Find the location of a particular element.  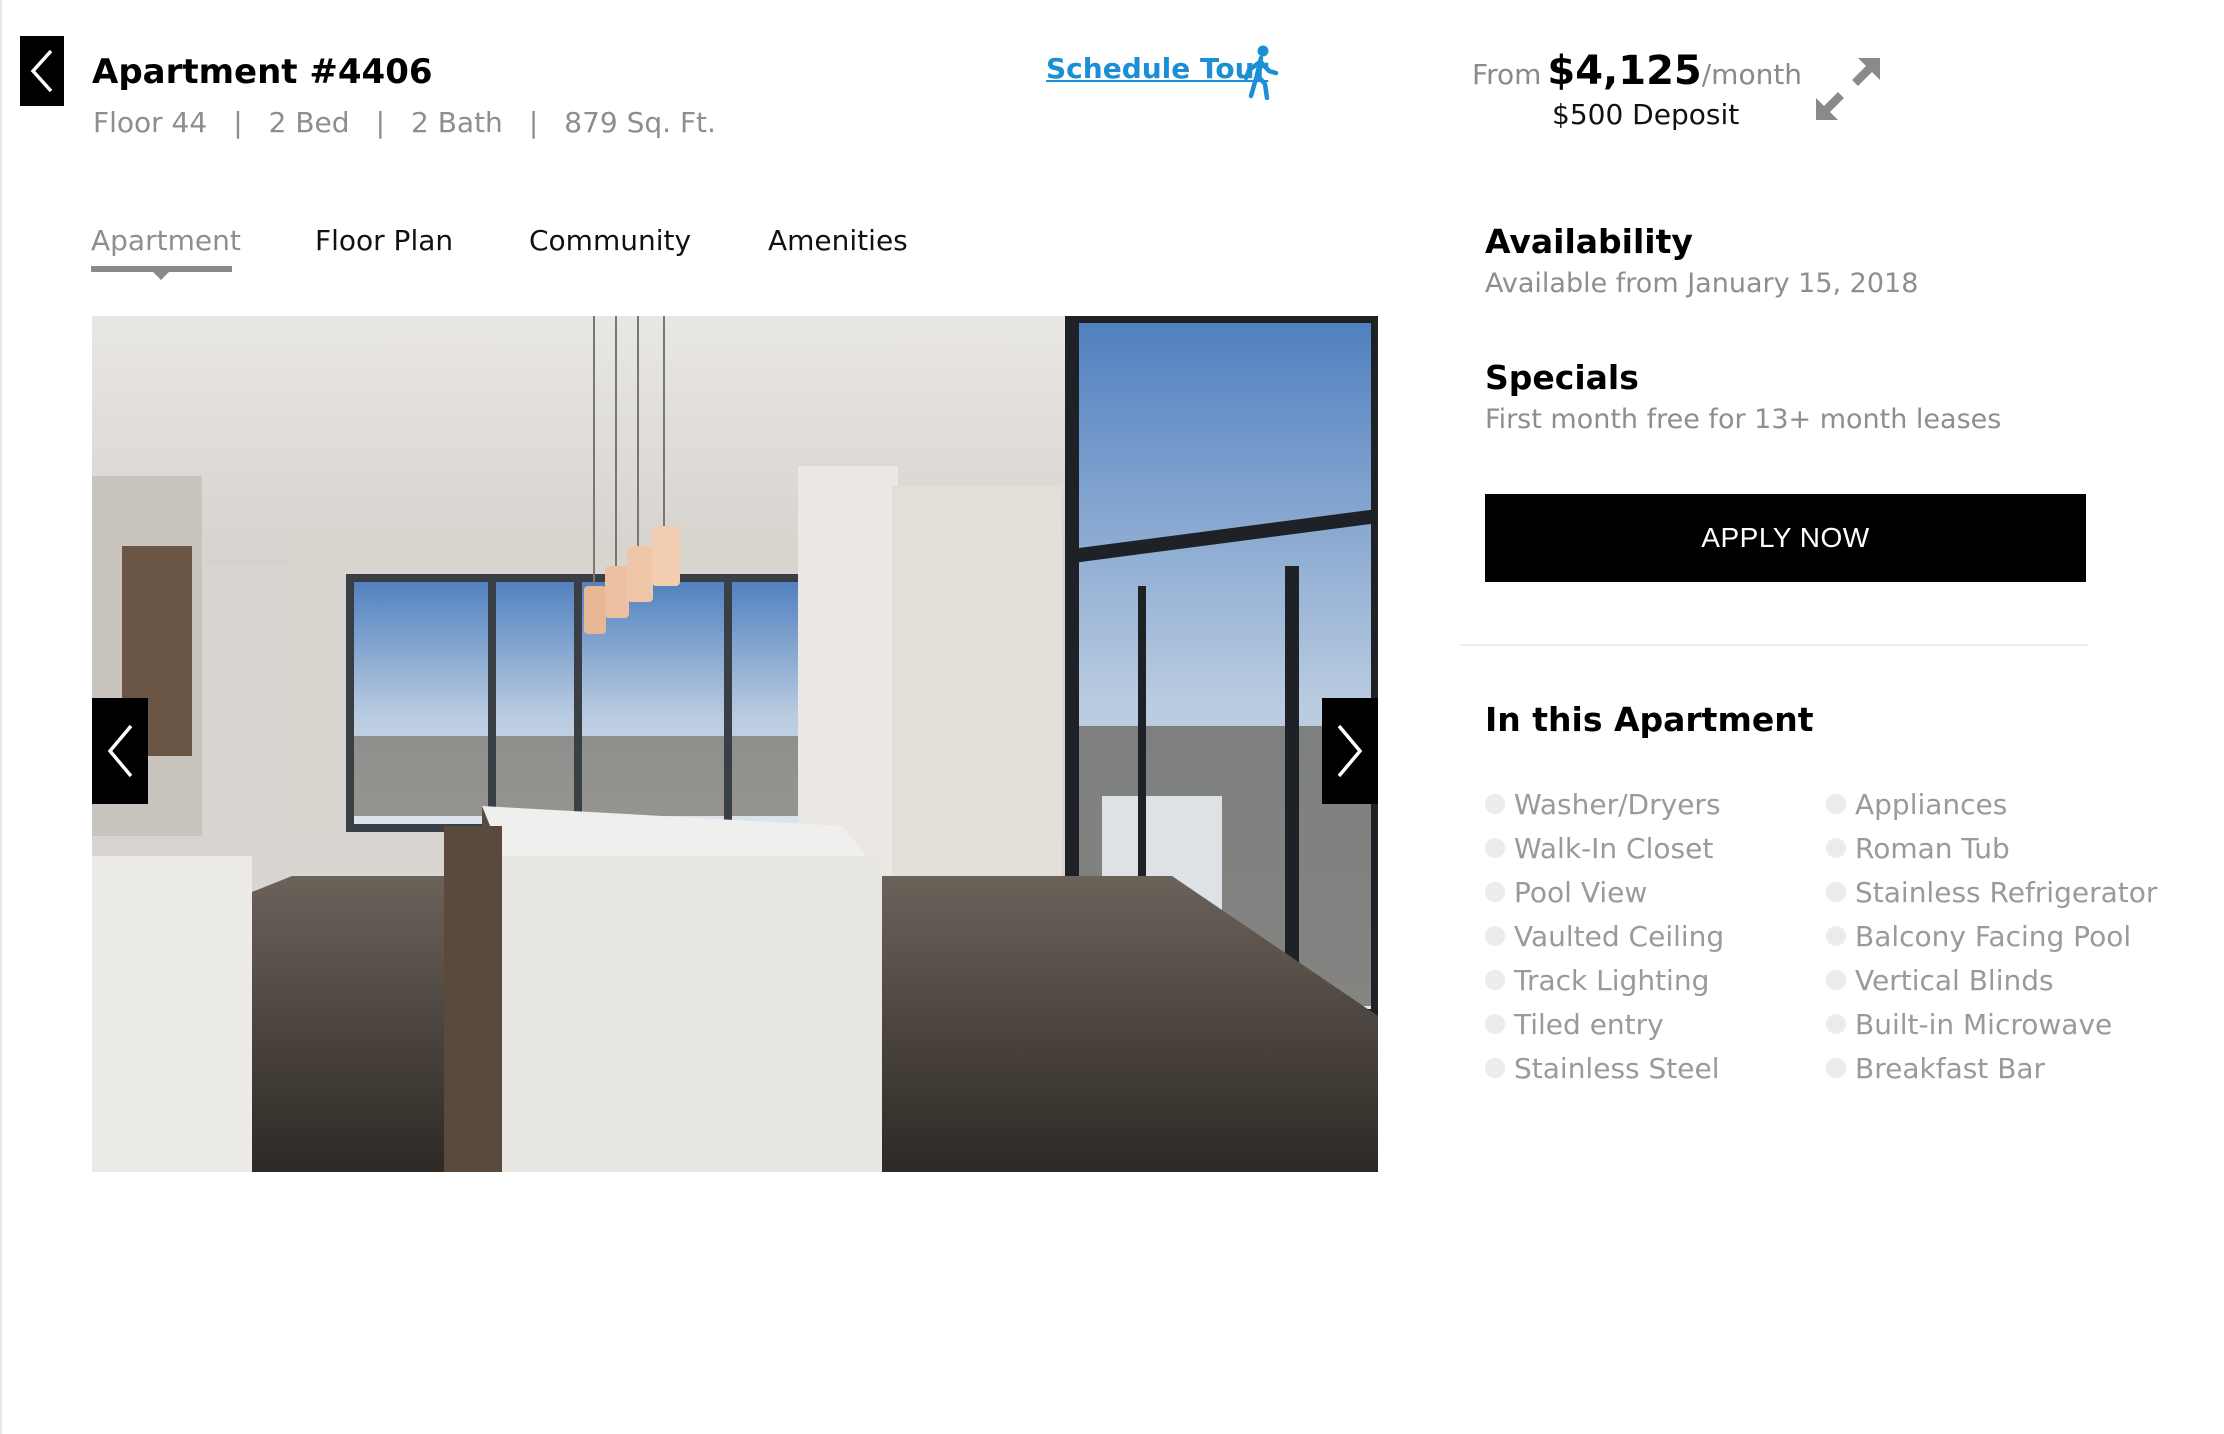

chevron-right-icon is located at coordinates (1350, 751).